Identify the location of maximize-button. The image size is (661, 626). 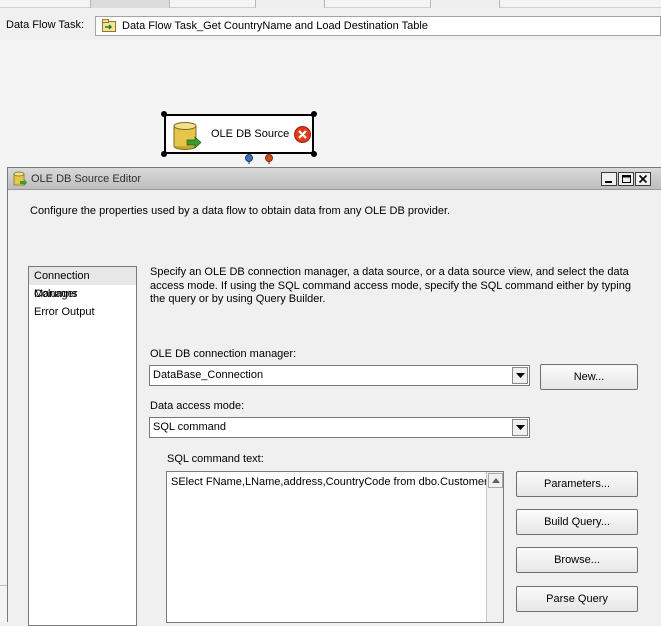
(626, 179).